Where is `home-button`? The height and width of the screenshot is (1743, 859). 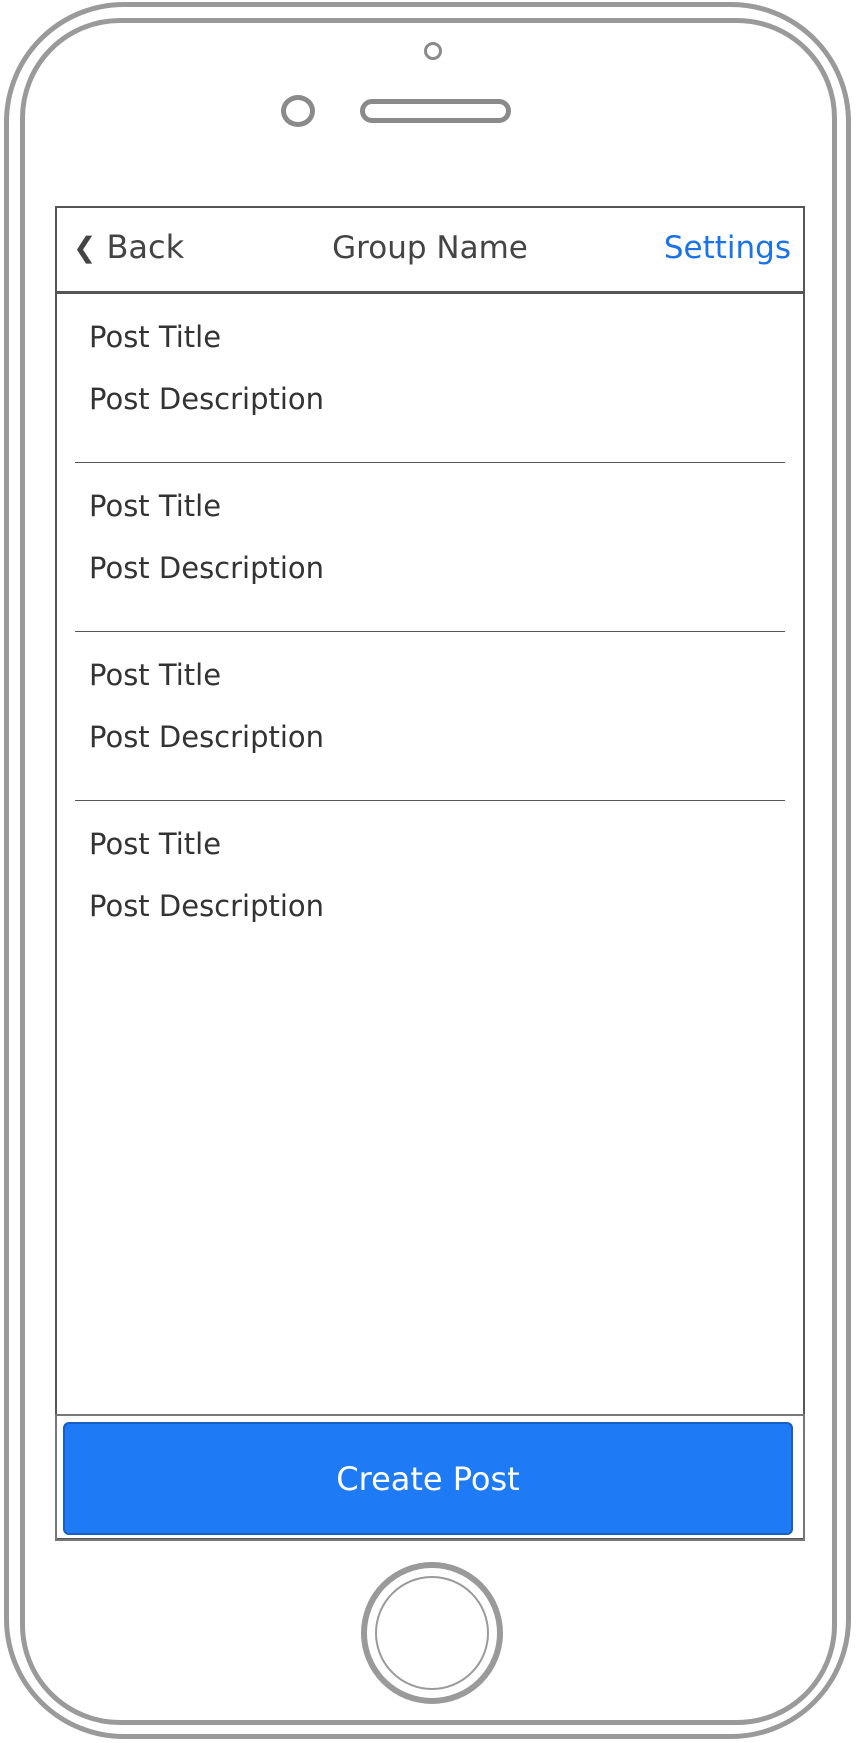
home-button is located at coordinates (432, 1633).